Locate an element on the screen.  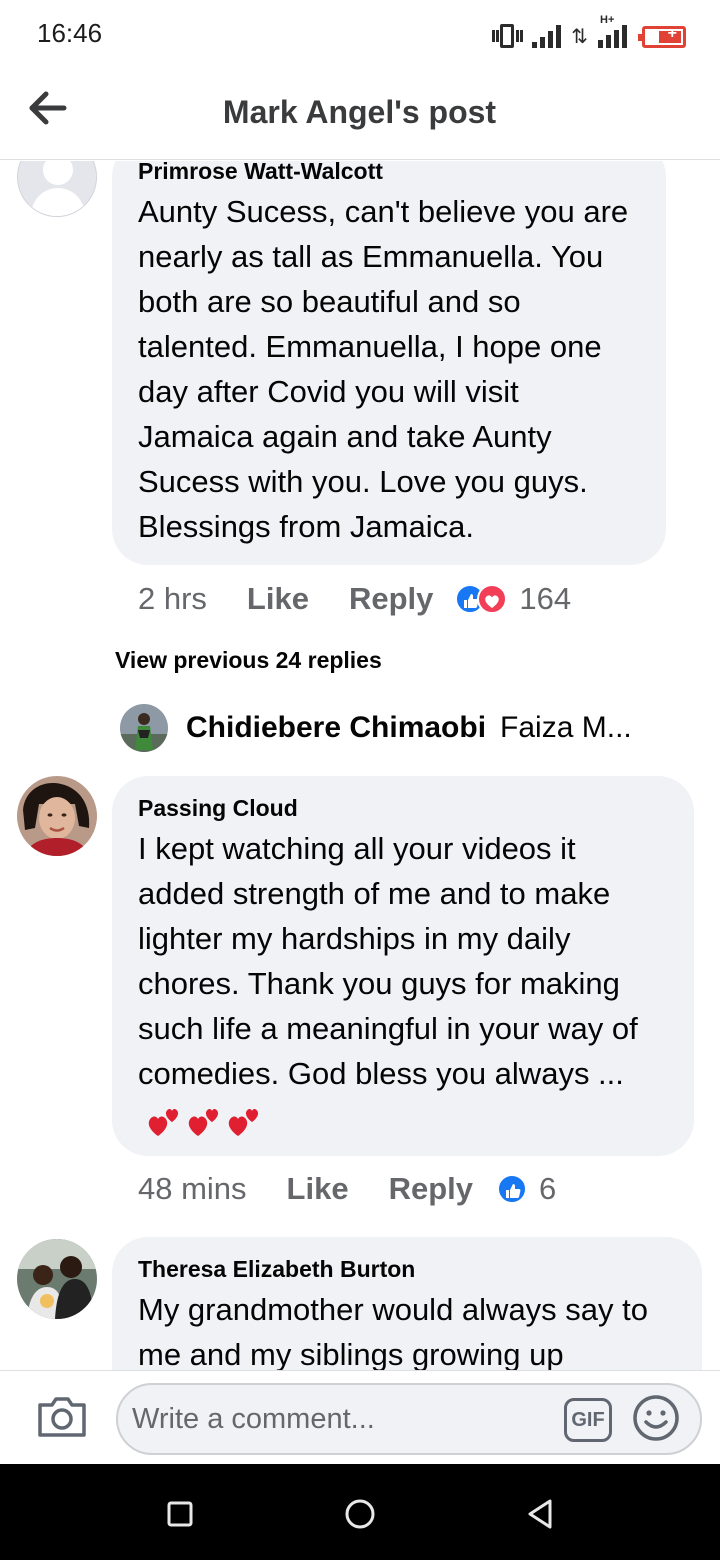
square-icon is located at coordinates (180, 1514).